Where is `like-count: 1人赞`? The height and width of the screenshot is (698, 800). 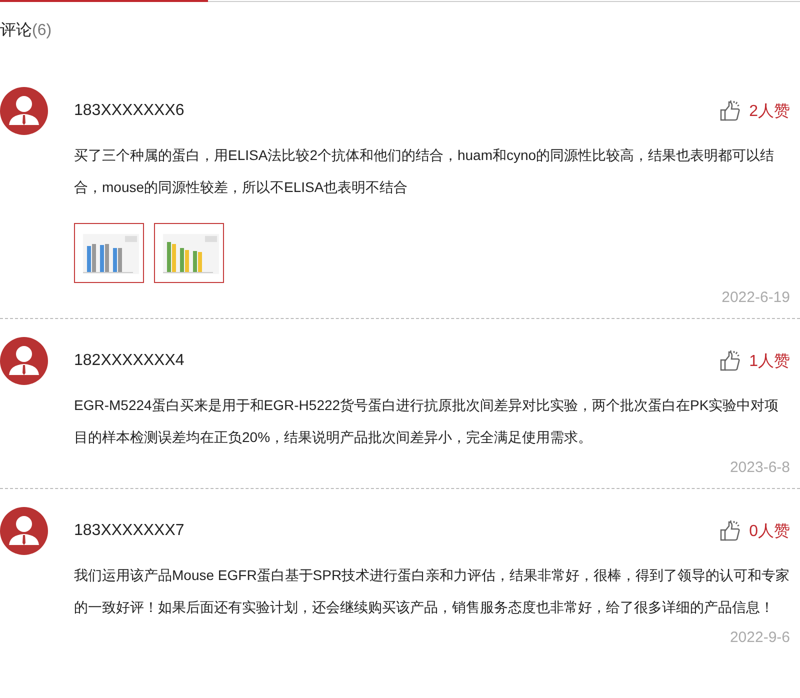
like-count: 1人赞 is located at coordinates (769, 361).